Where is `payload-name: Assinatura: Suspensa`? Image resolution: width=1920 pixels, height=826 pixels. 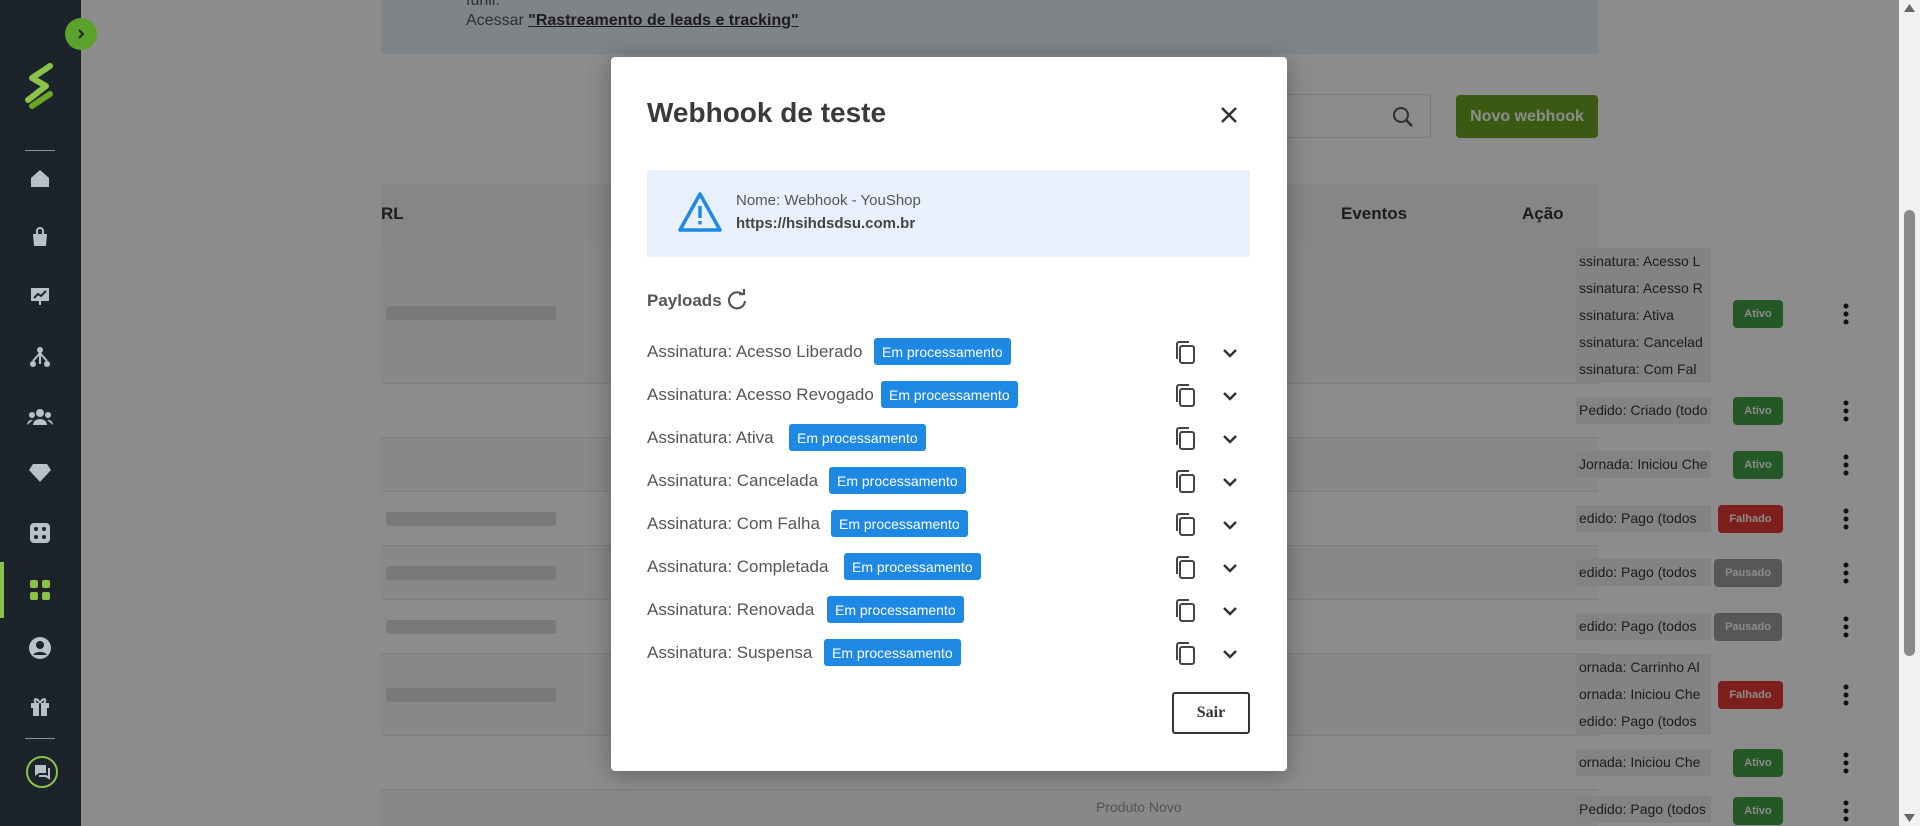
payload-name: Assinatura: Suspensa is located at coordinates (730, 652).